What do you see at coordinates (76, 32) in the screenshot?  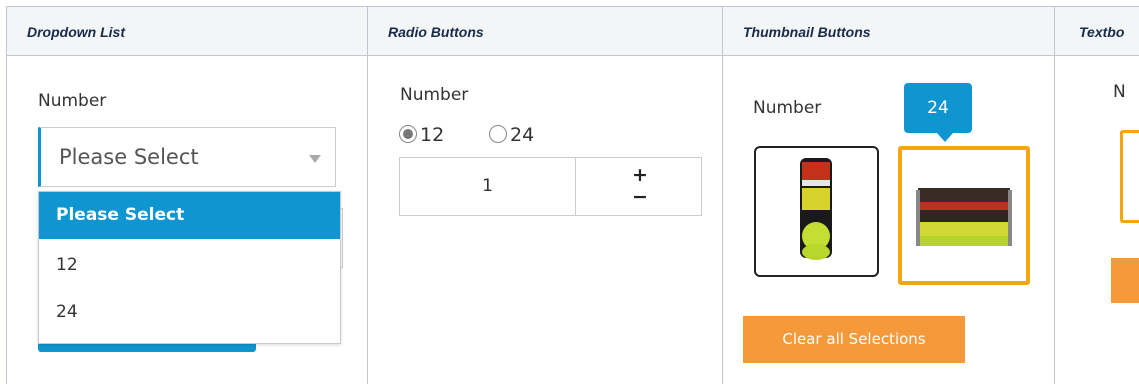 I see `header-label: Dropdown List` at bounding box center [76, 32].